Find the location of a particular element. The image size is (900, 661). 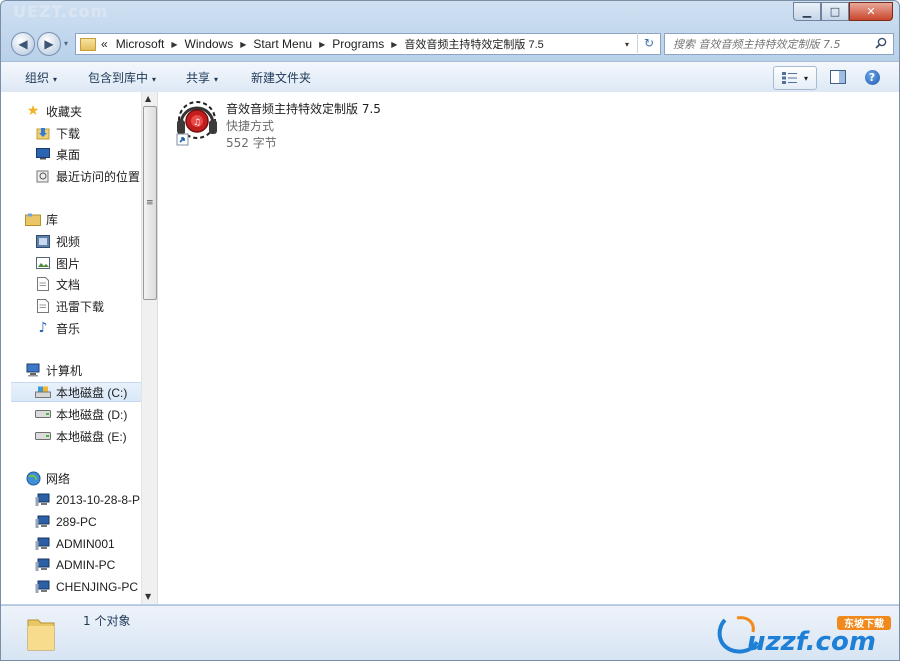

breadcrumb-item: Start Menu is located at coordinates (282, 44).